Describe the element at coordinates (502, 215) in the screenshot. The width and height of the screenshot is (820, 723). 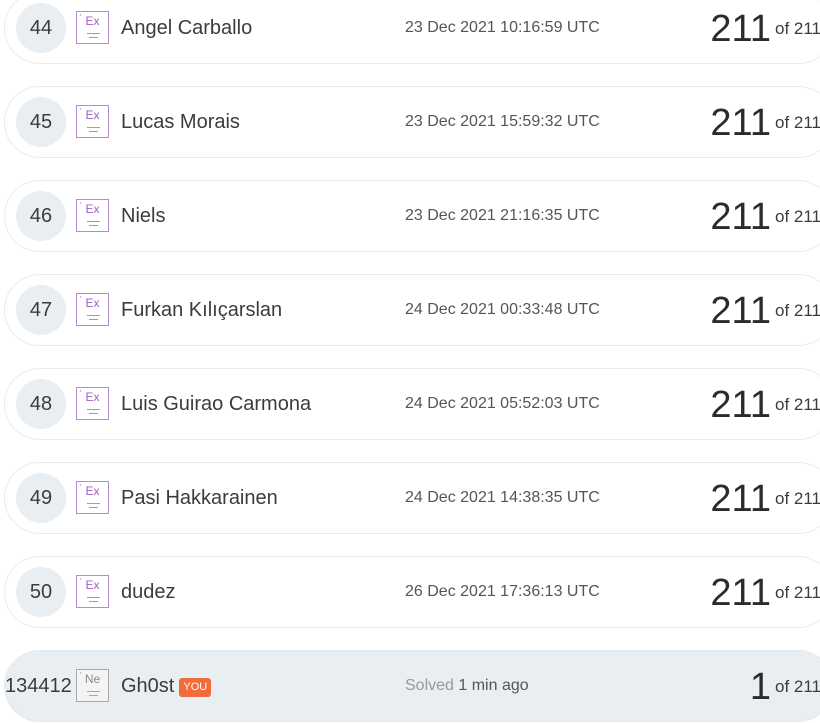
I see `solved-date: 23 Dec 2021 21:16:35 UTC` at that location.